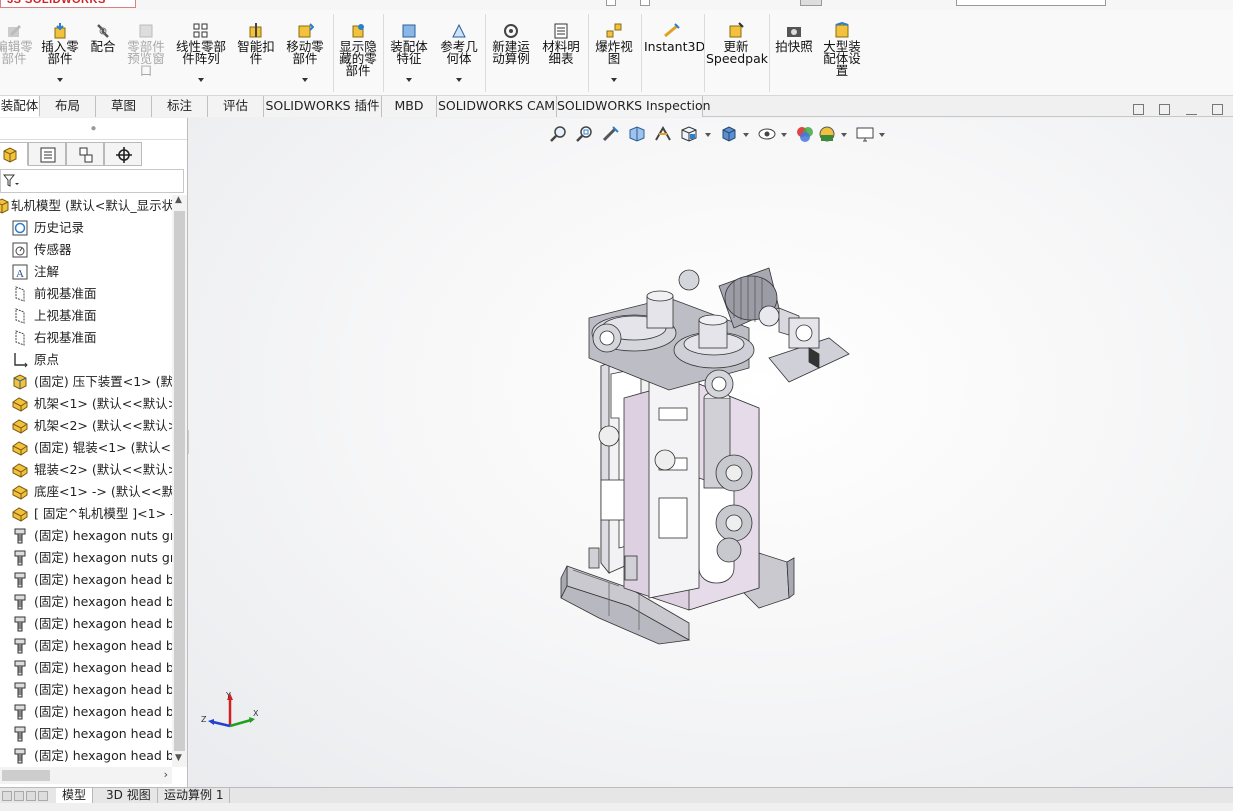 This screenshot has width=1233, height=811. What do you see at coordinates (737, 53) in the screenshot?
I see `update-speedpak-button: 更新 Speedpak` at bounding box center [737, 53].